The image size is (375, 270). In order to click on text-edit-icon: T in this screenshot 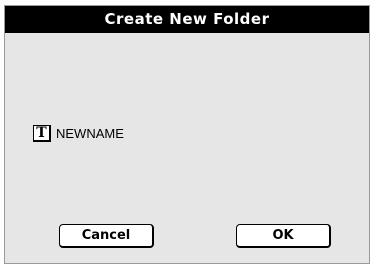, I will do `click(42, 133)`.